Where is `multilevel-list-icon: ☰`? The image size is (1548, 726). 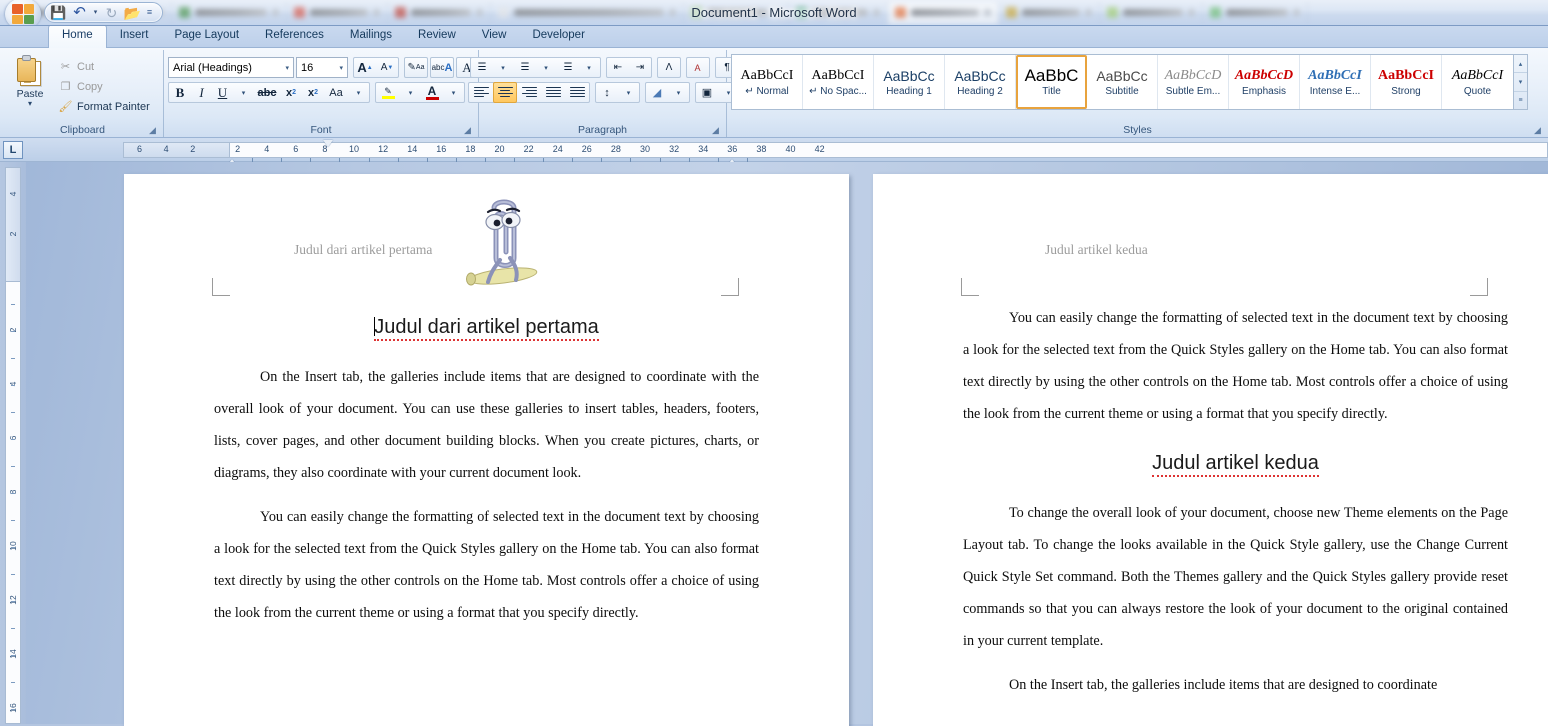
multilevel-list-icon: ☰ is located at coordinates (568, 67).